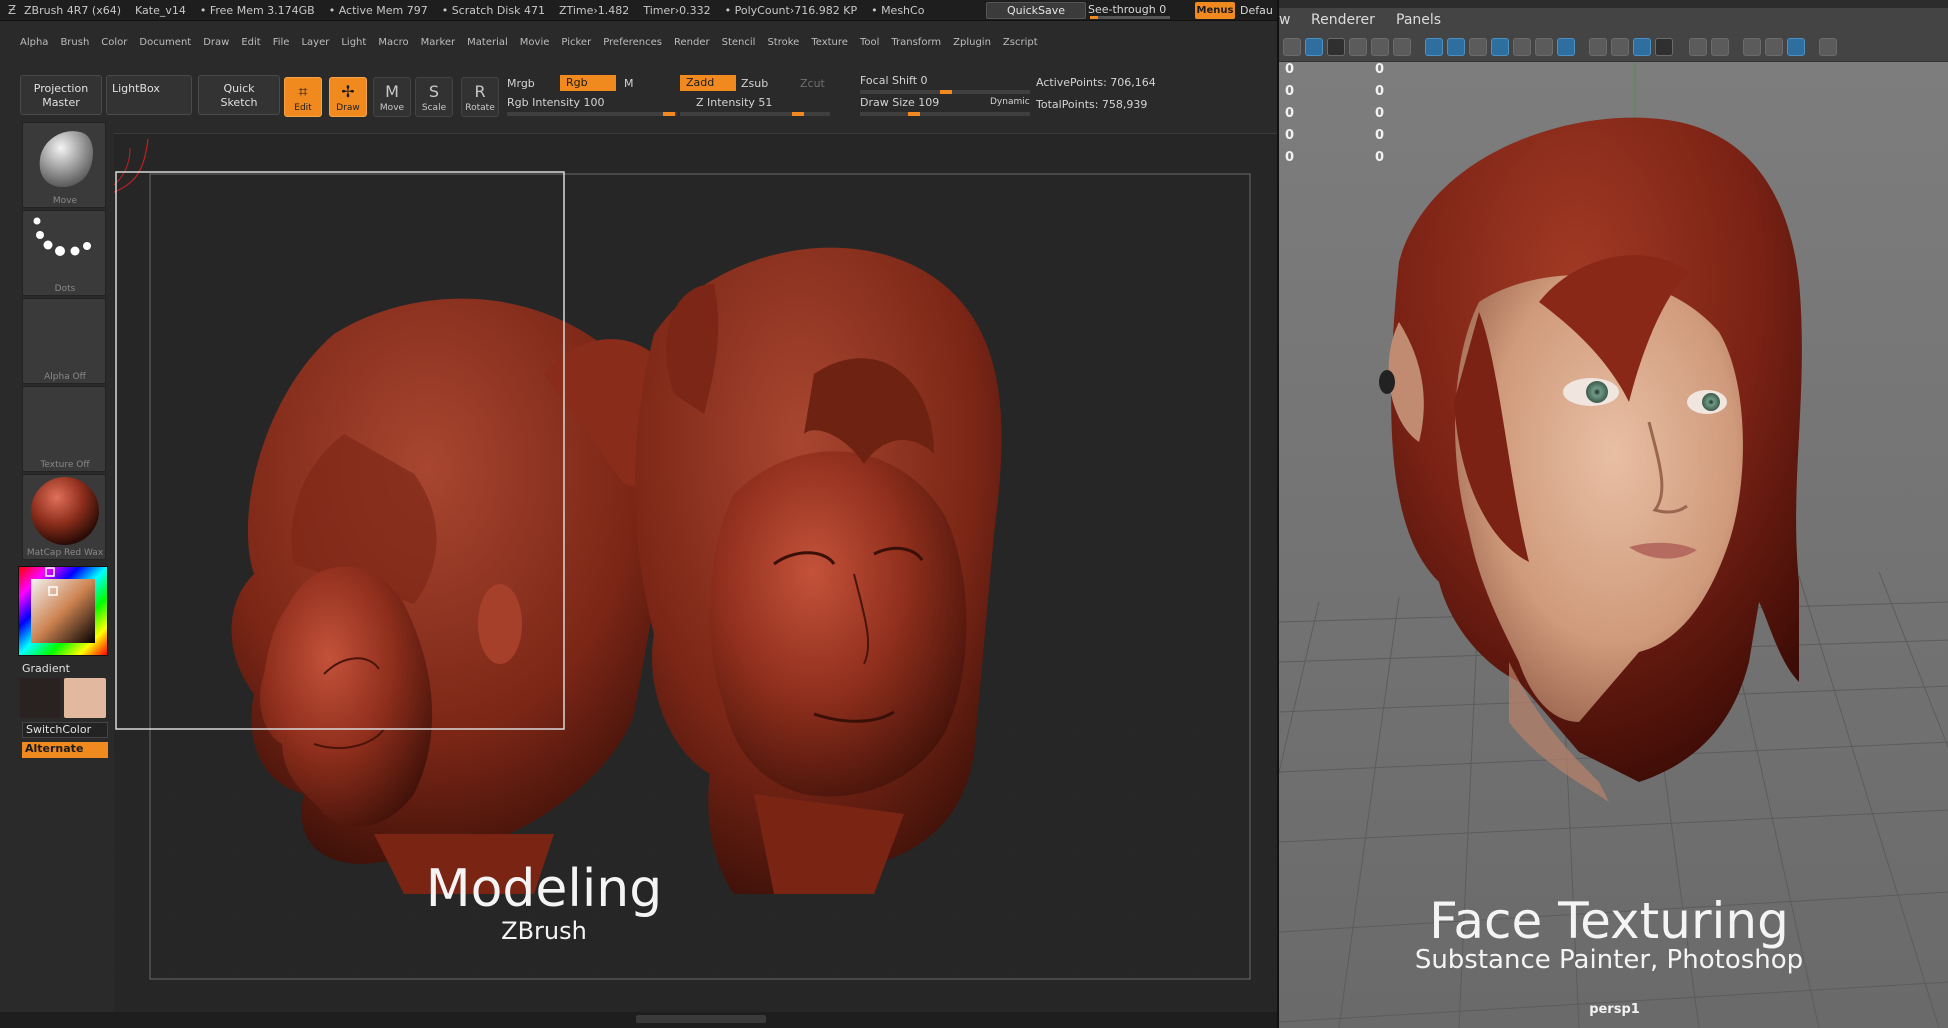 This screenshot has height=1028, width=1948. Describe the element at coordinates (1828, 47) in the screenshot. I see `gamma-icon` at that location.